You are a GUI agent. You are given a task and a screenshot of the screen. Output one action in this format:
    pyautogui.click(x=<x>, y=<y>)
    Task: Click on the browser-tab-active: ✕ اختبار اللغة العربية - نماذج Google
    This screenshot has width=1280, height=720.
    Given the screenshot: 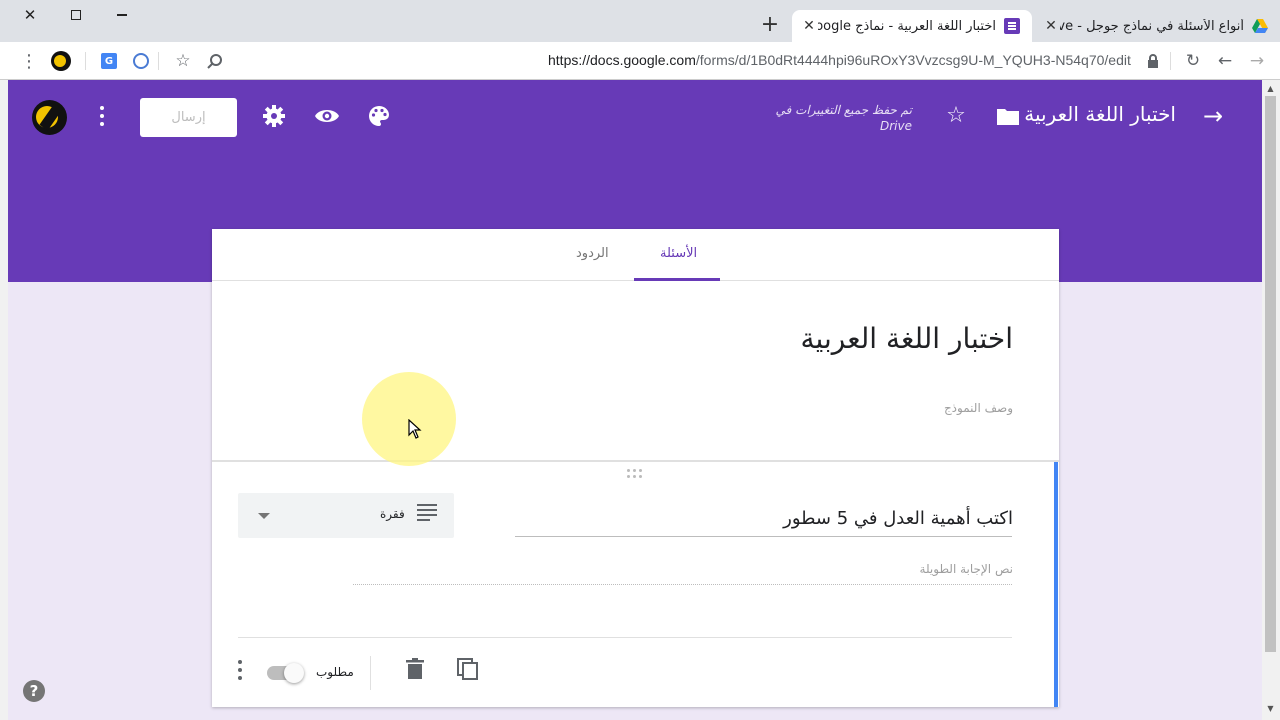 What is the action you would take?
    pyautogui.click(x=912, y=26)
    